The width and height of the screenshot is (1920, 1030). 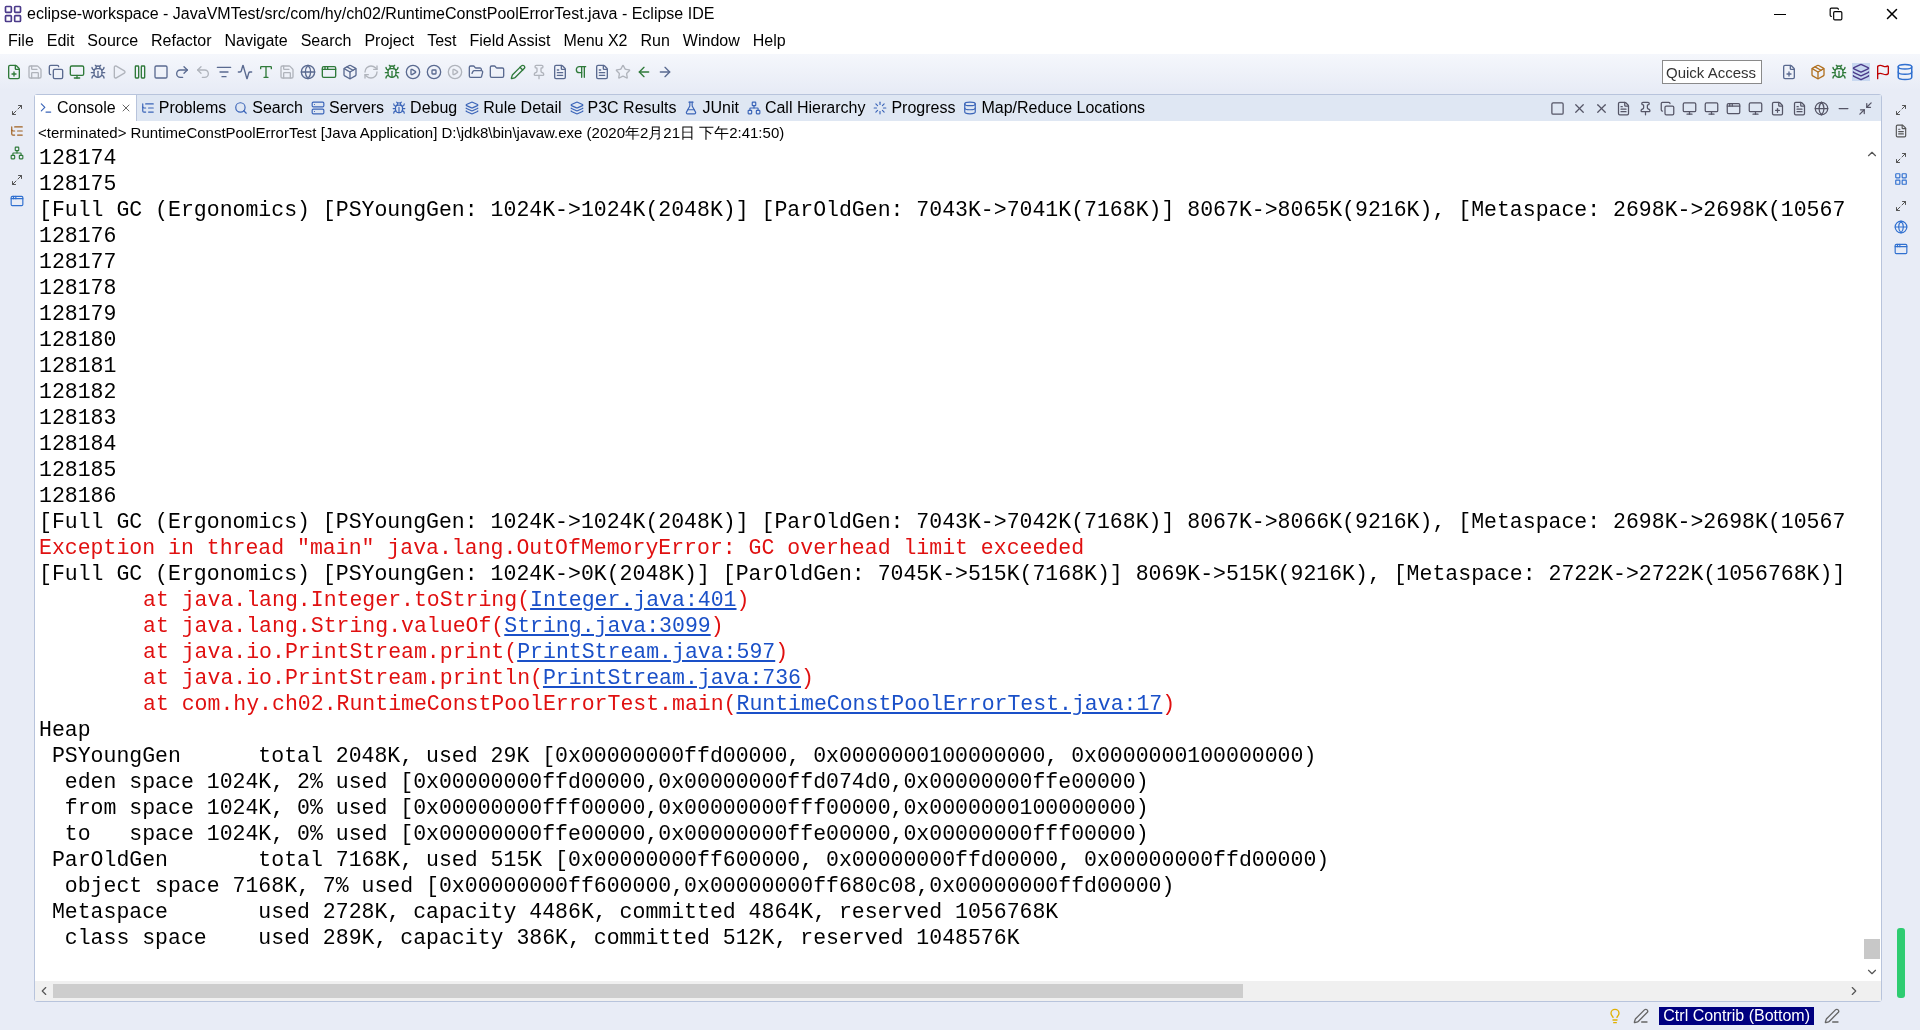 What do you see at coordinates (1901, 179) in the screenshot?
I see `grid-icon` at bounding box center [1901, 179].